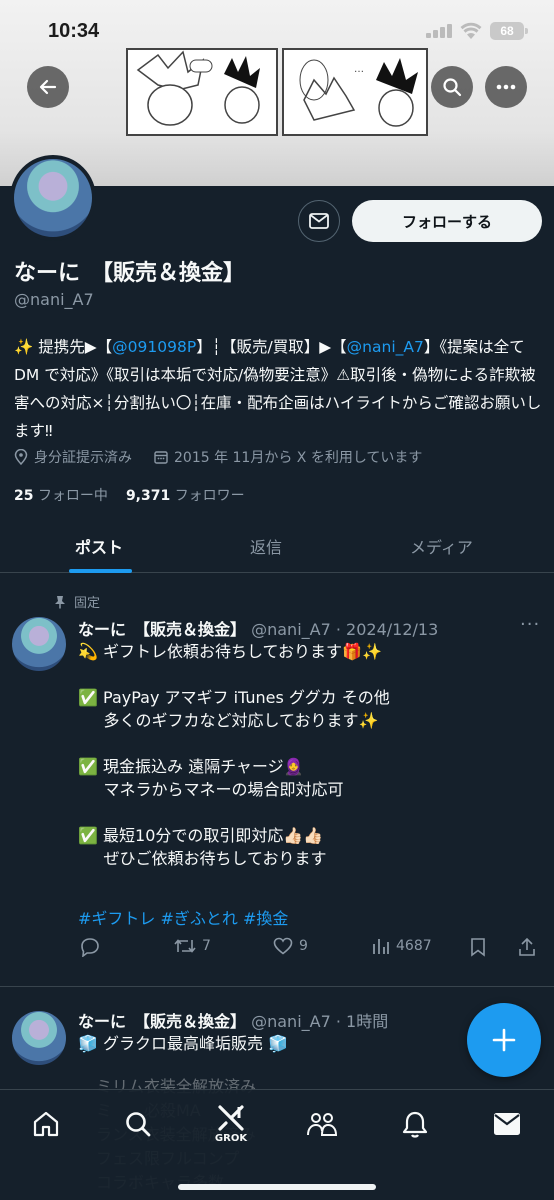  I want to click on post-more-button: ···, so click(530, 624).